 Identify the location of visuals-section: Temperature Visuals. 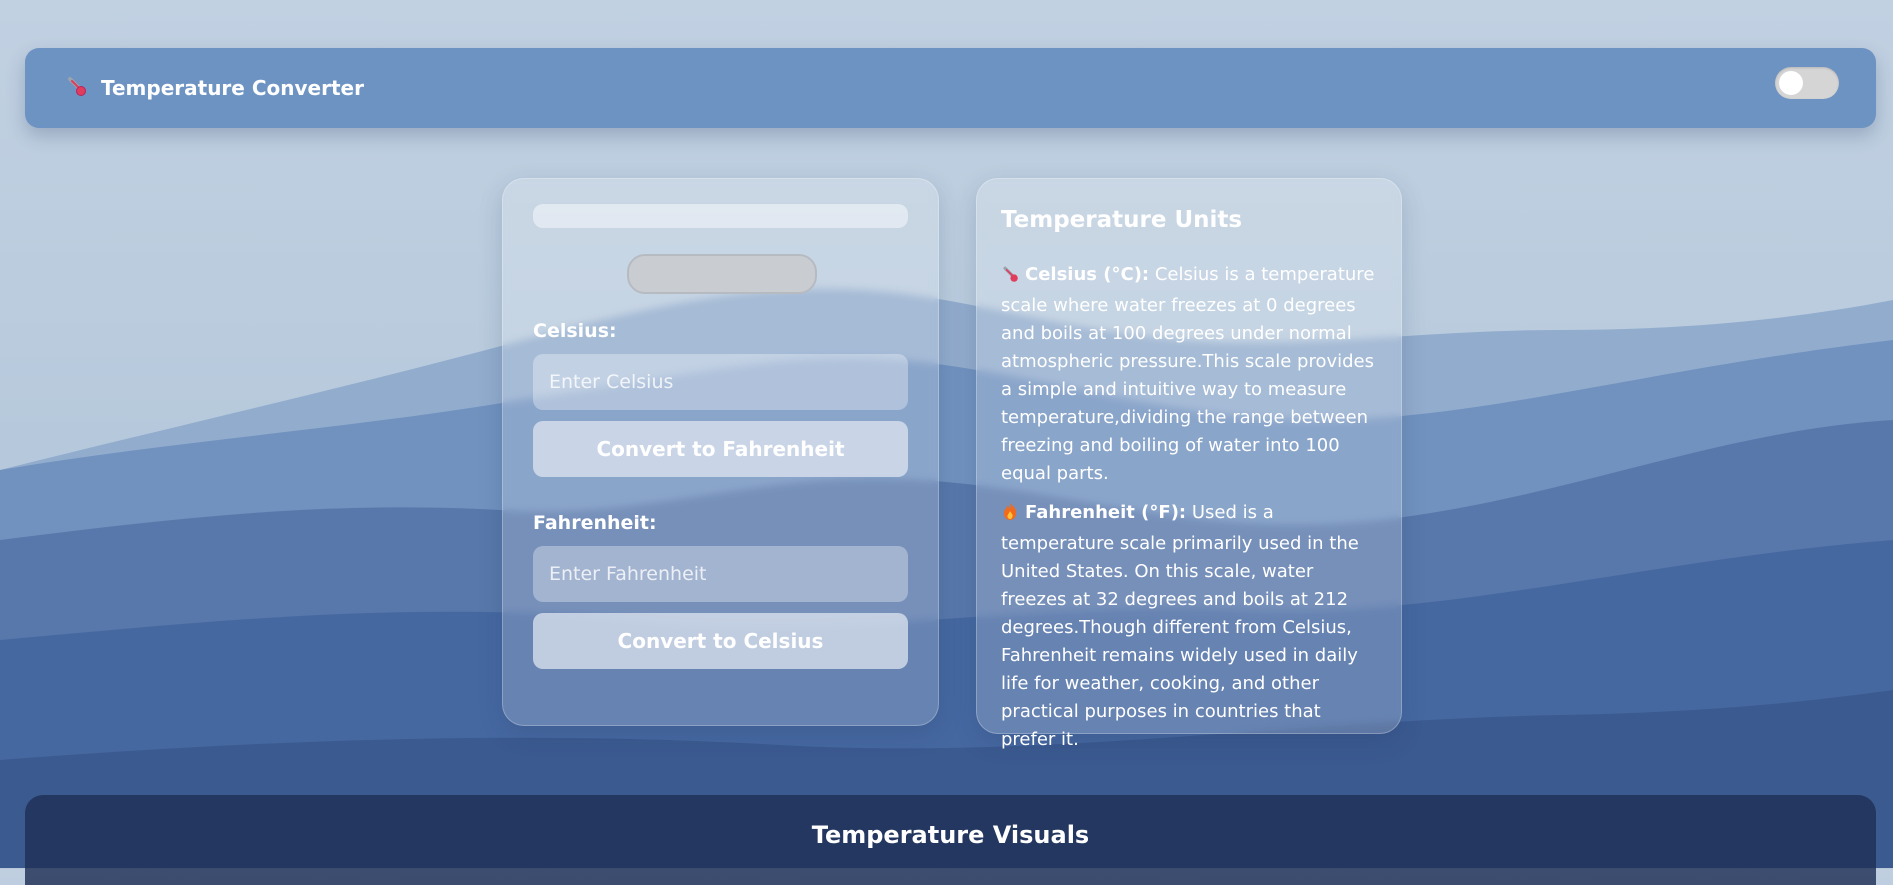
(950, 840).